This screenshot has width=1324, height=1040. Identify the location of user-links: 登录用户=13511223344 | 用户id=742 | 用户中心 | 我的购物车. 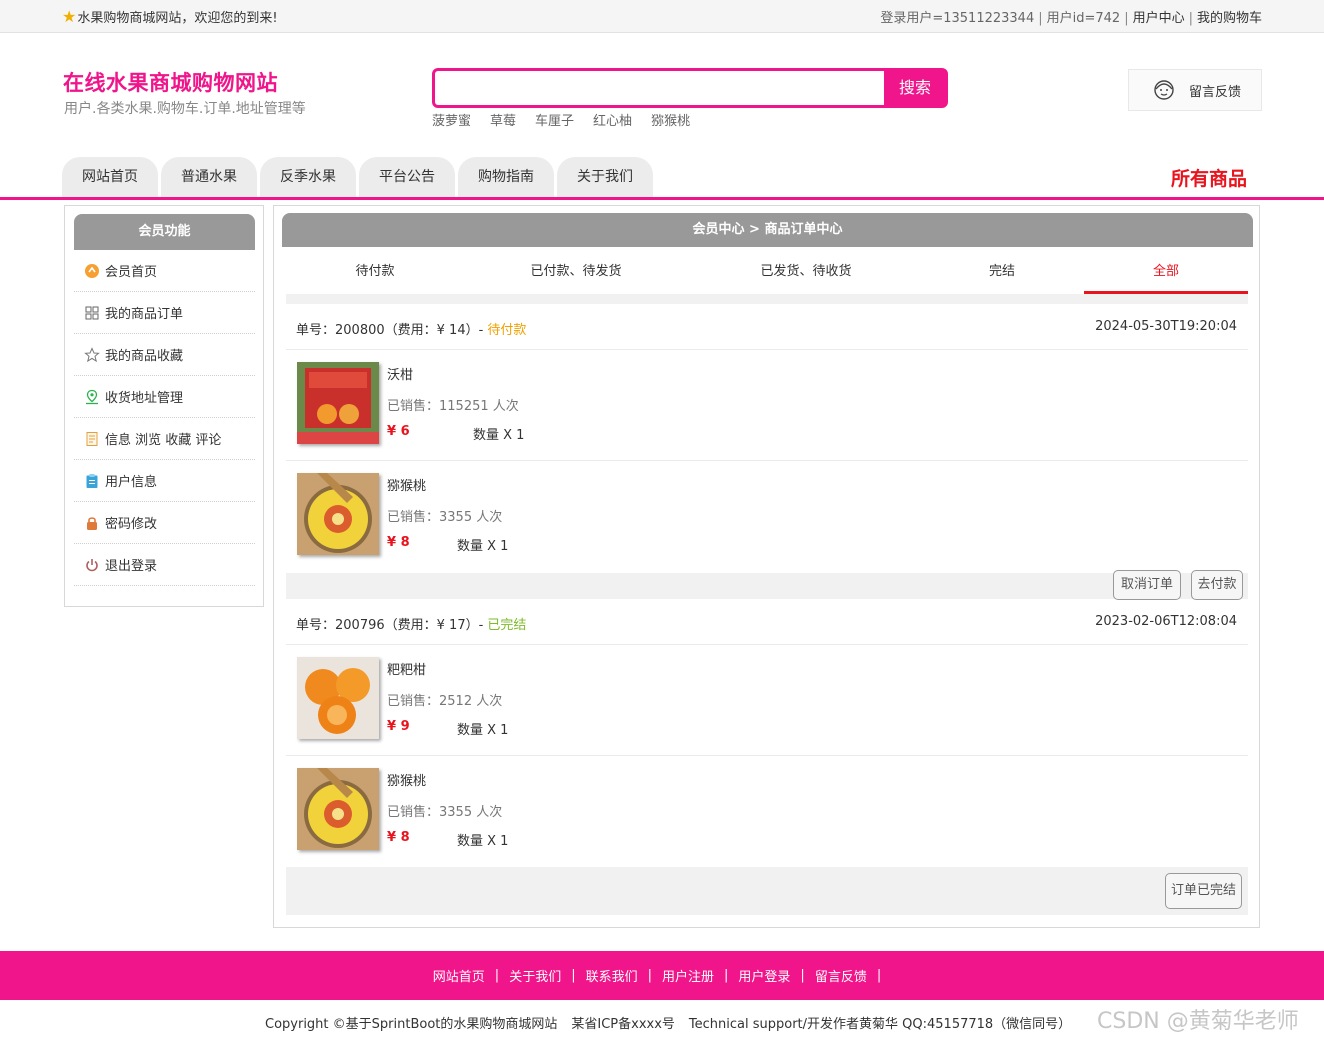
(1071, 18).